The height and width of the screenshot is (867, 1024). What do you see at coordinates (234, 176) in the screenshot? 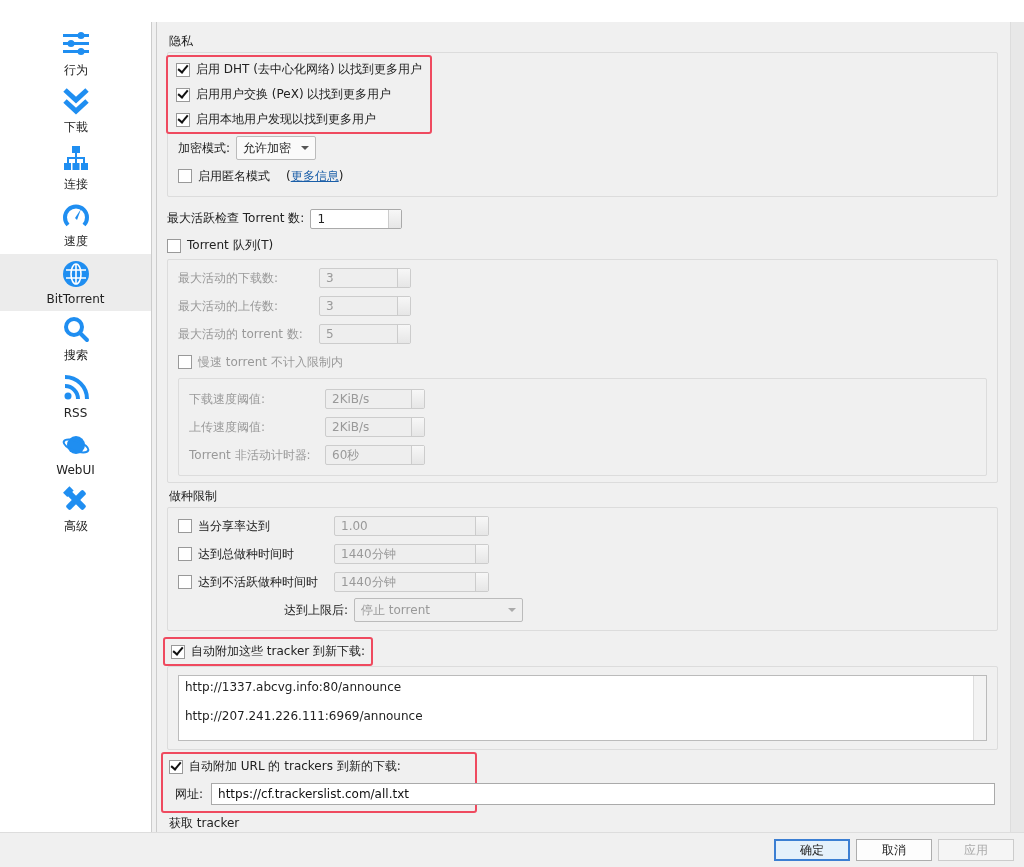
I see `checkbox-label: 启用匿名模式` at bounding box center [234, 176].